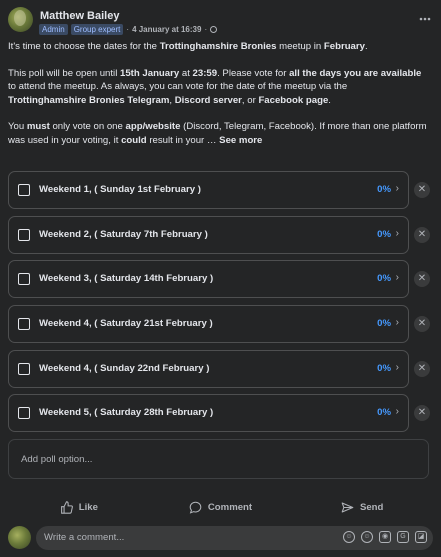 Image resolution: width=441 pixels, height=557 pixels. I want to click on more-options-button, so click(425, 19).